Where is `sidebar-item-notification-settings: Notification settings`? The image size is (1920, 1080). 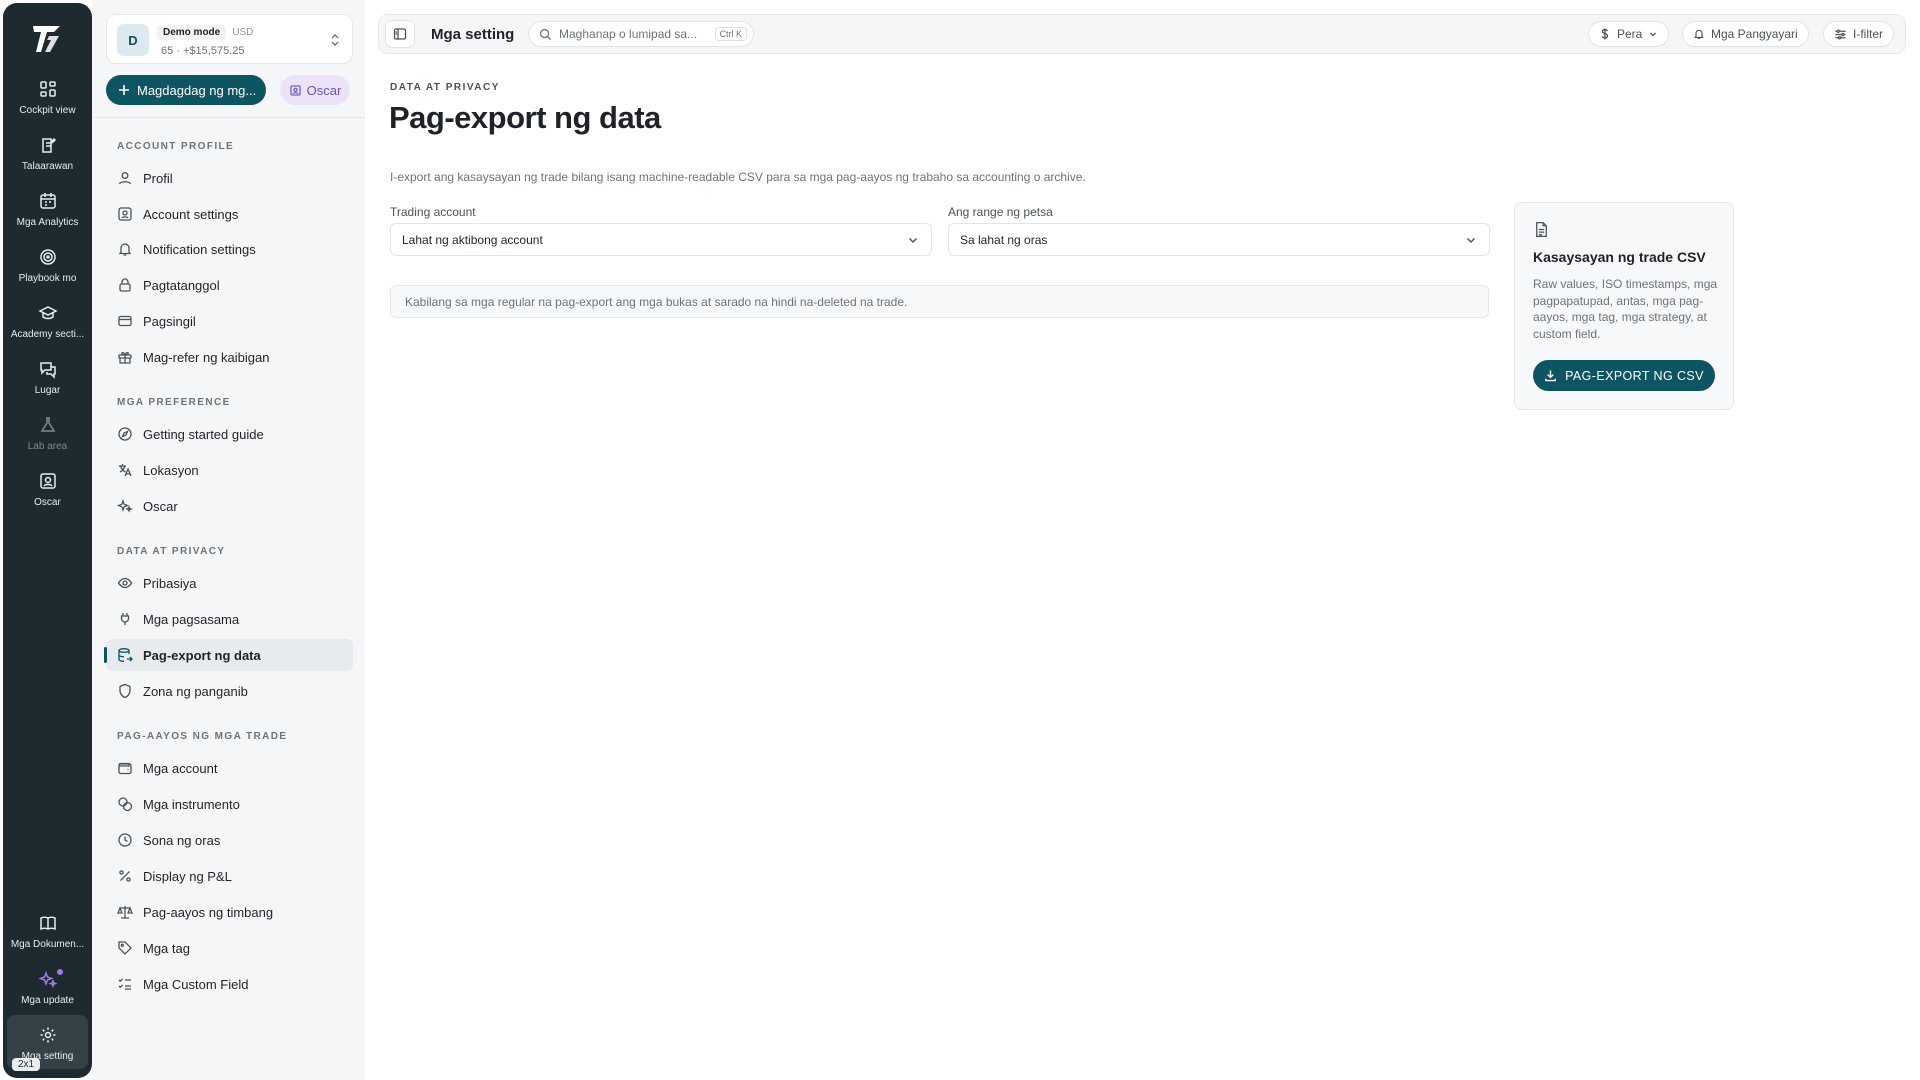
sidebar-item-notification-settings: Notification settings is located at coordinates (229, 249).